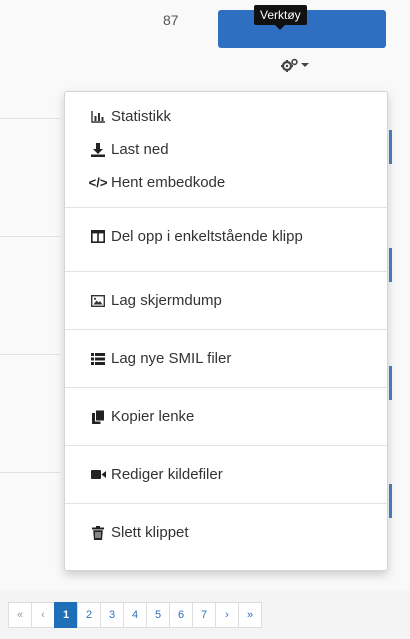 The image size is (410, 639). I want to click on list-icon, so click(98, 359).